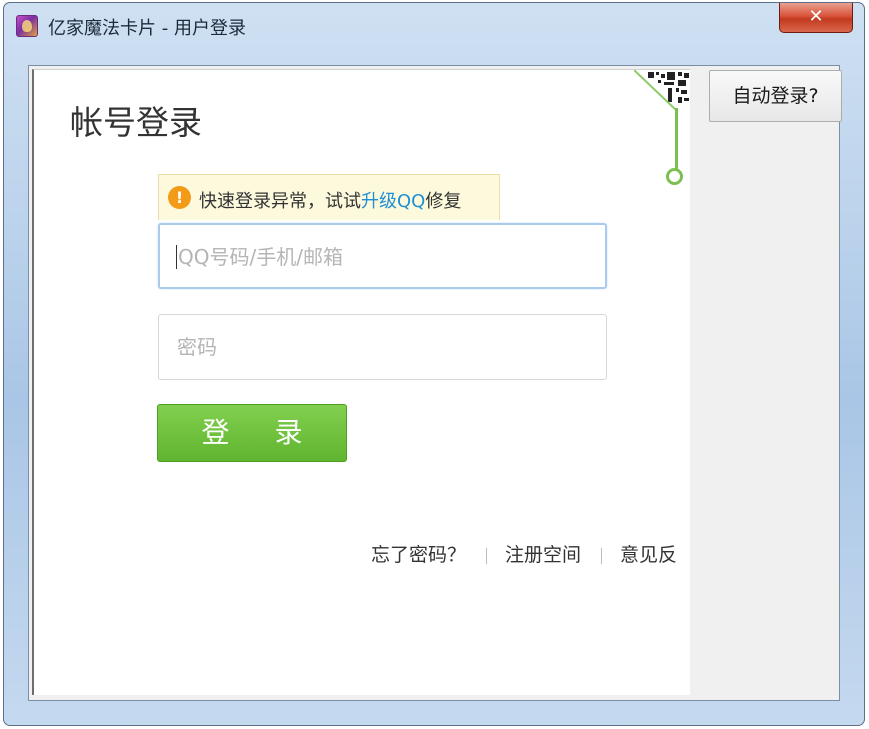  I want to click on close-icon: ✕, so click(816, 16).